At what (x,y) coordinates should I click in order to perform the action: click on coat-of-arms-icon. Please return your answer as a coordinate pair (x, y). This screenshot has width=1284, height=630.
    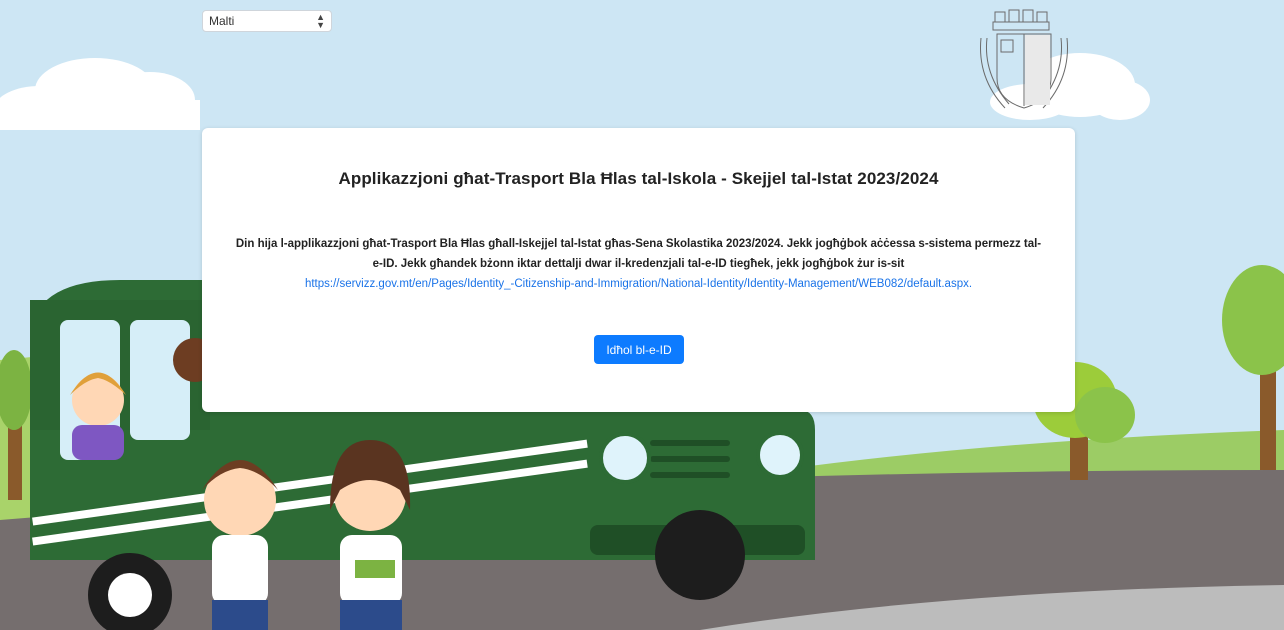
    Looking at the image, I should click on (1024, 59).